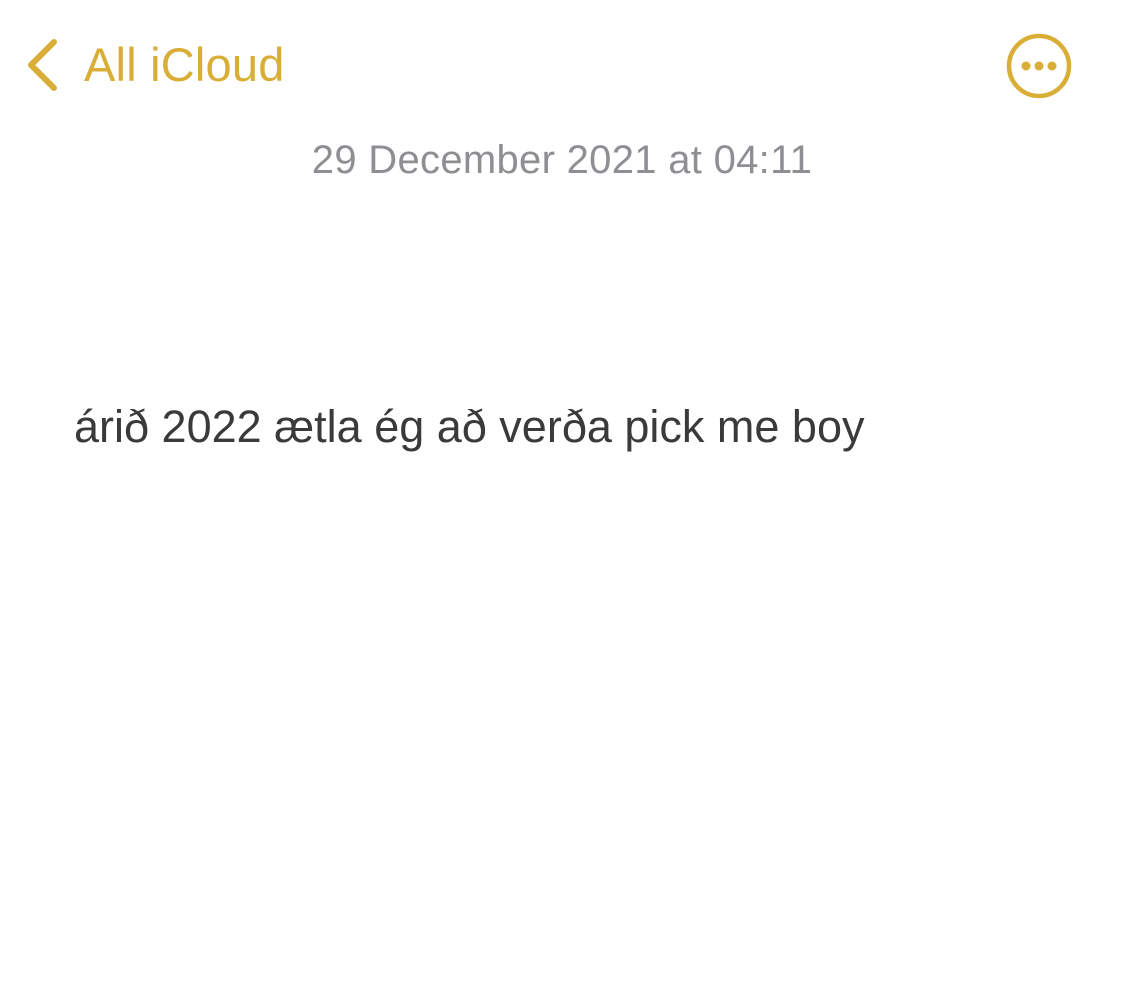 The image size is (1124, 984). Describe the element at coordinates (562, 65) in the screenshot. I see `navigation-bar: All iCloud` at that location.